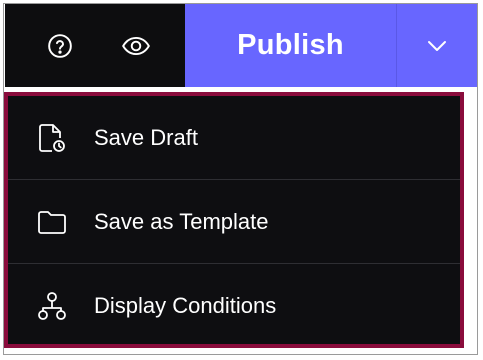 The image size is (483, 360). I want to click on menu-item-label: Save as Template, so click(181, 221).